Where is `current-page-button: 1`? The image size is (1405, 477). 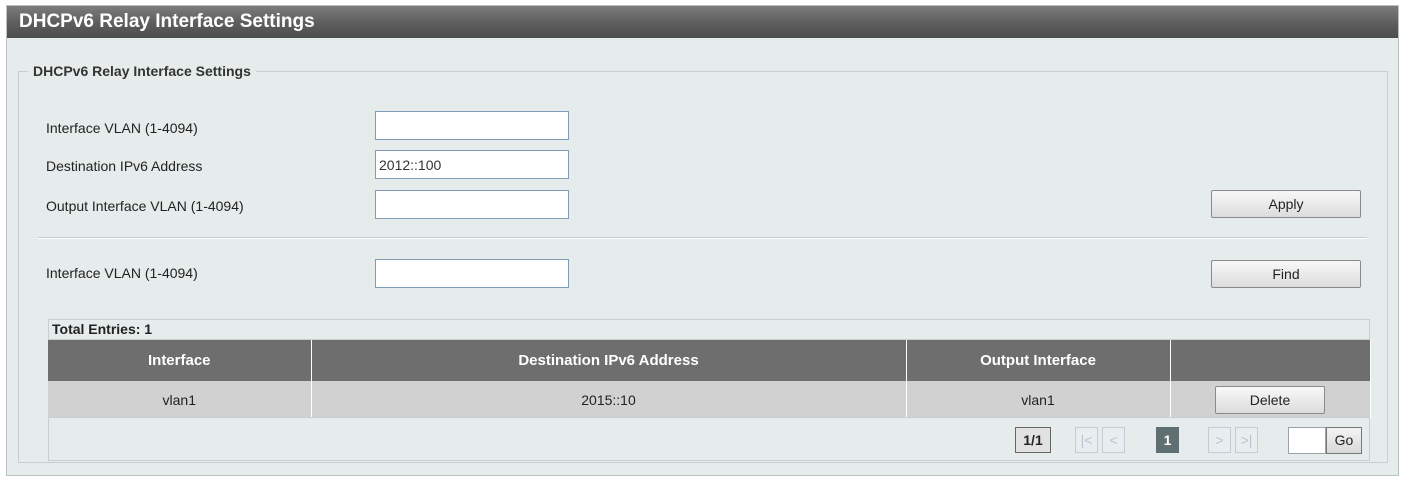
current-page-button: 1 is located at coordinates (1167, 440).